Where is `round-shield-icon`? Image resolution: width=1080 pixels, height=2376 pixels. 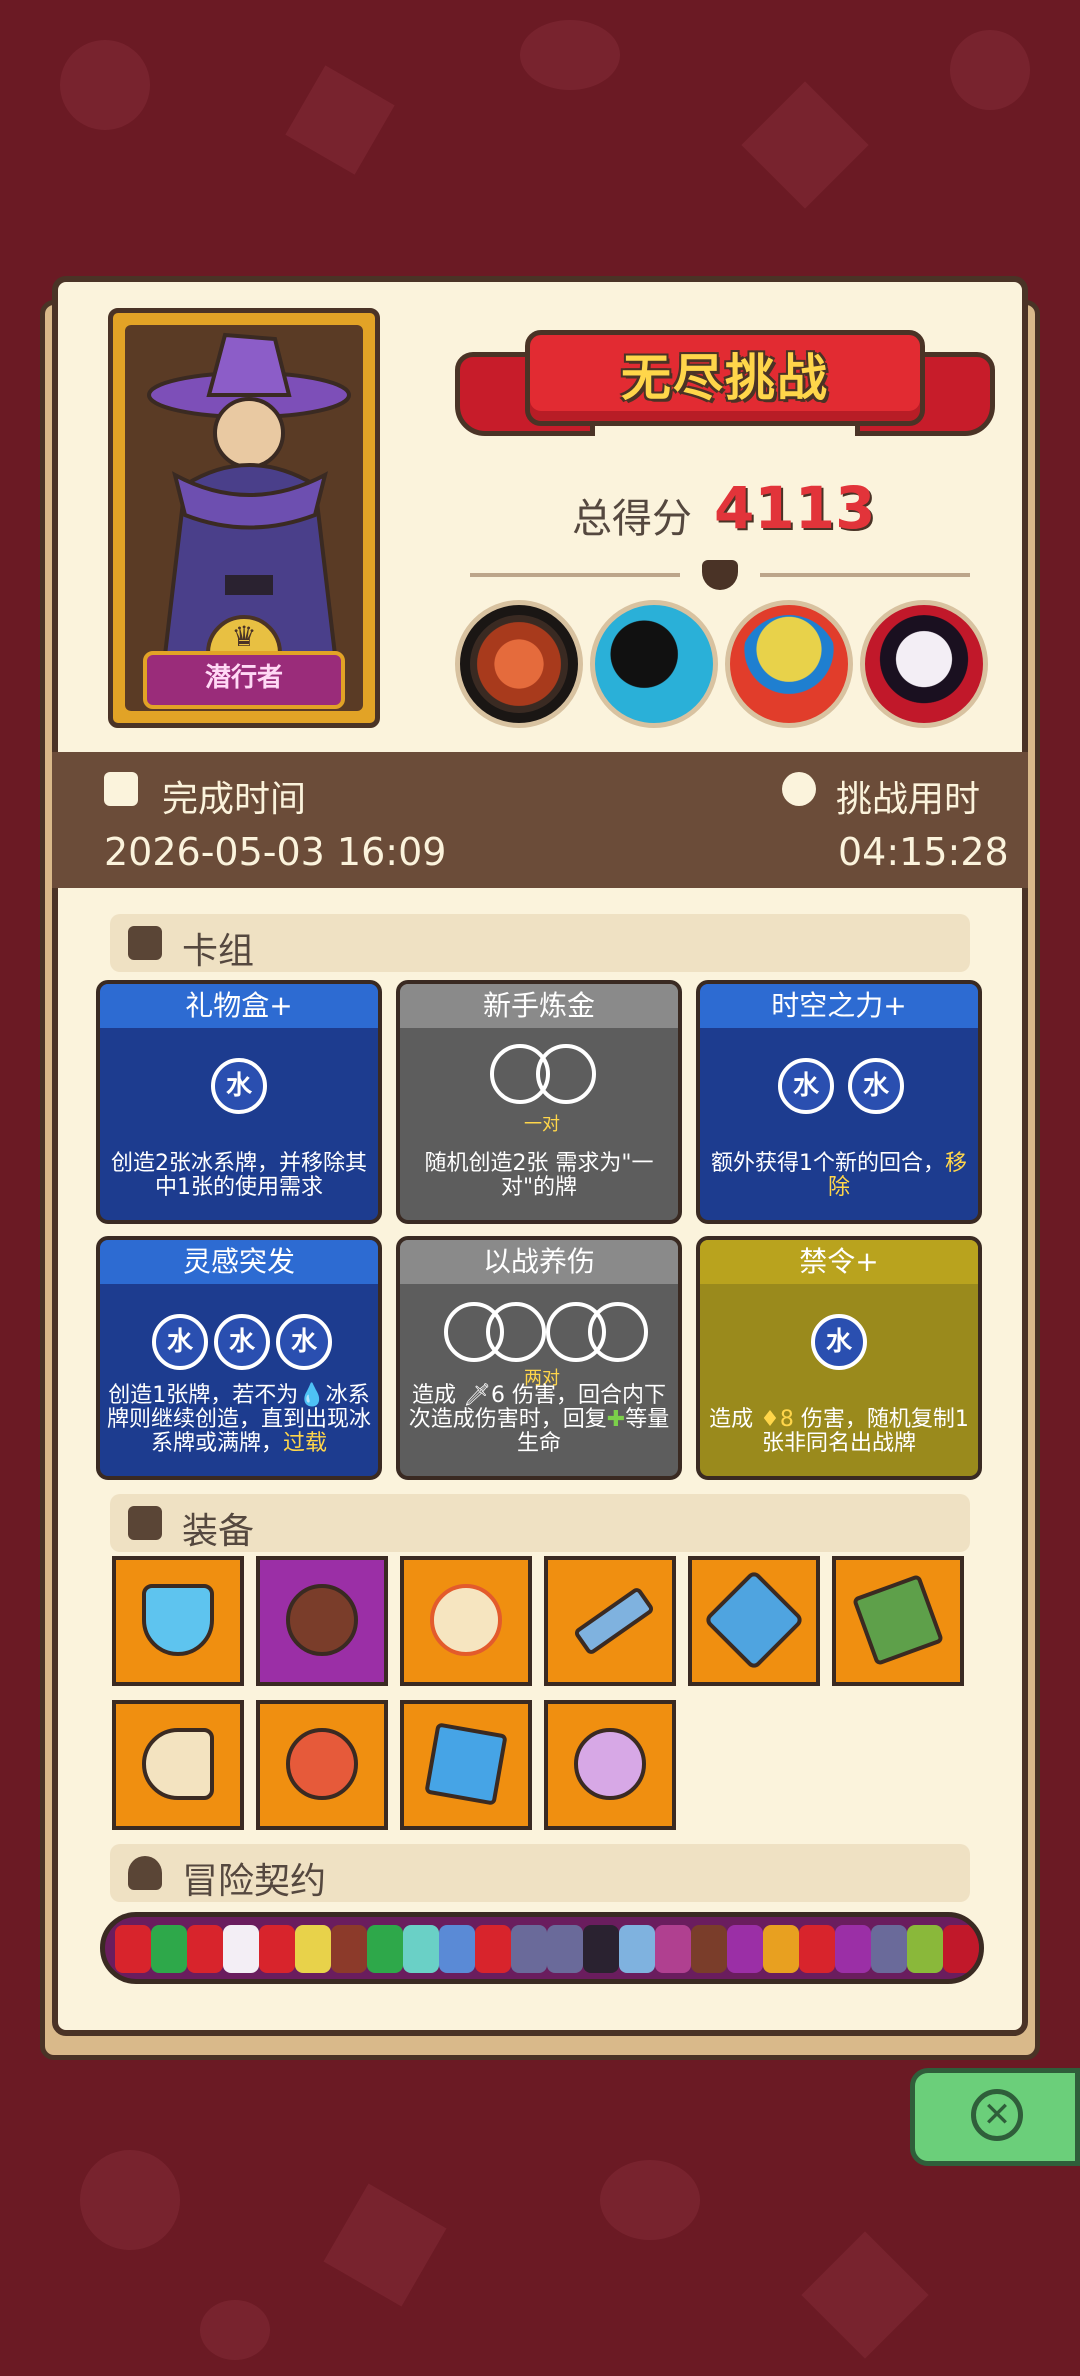 round-shield-icon is located at coordinates (466, 1620).